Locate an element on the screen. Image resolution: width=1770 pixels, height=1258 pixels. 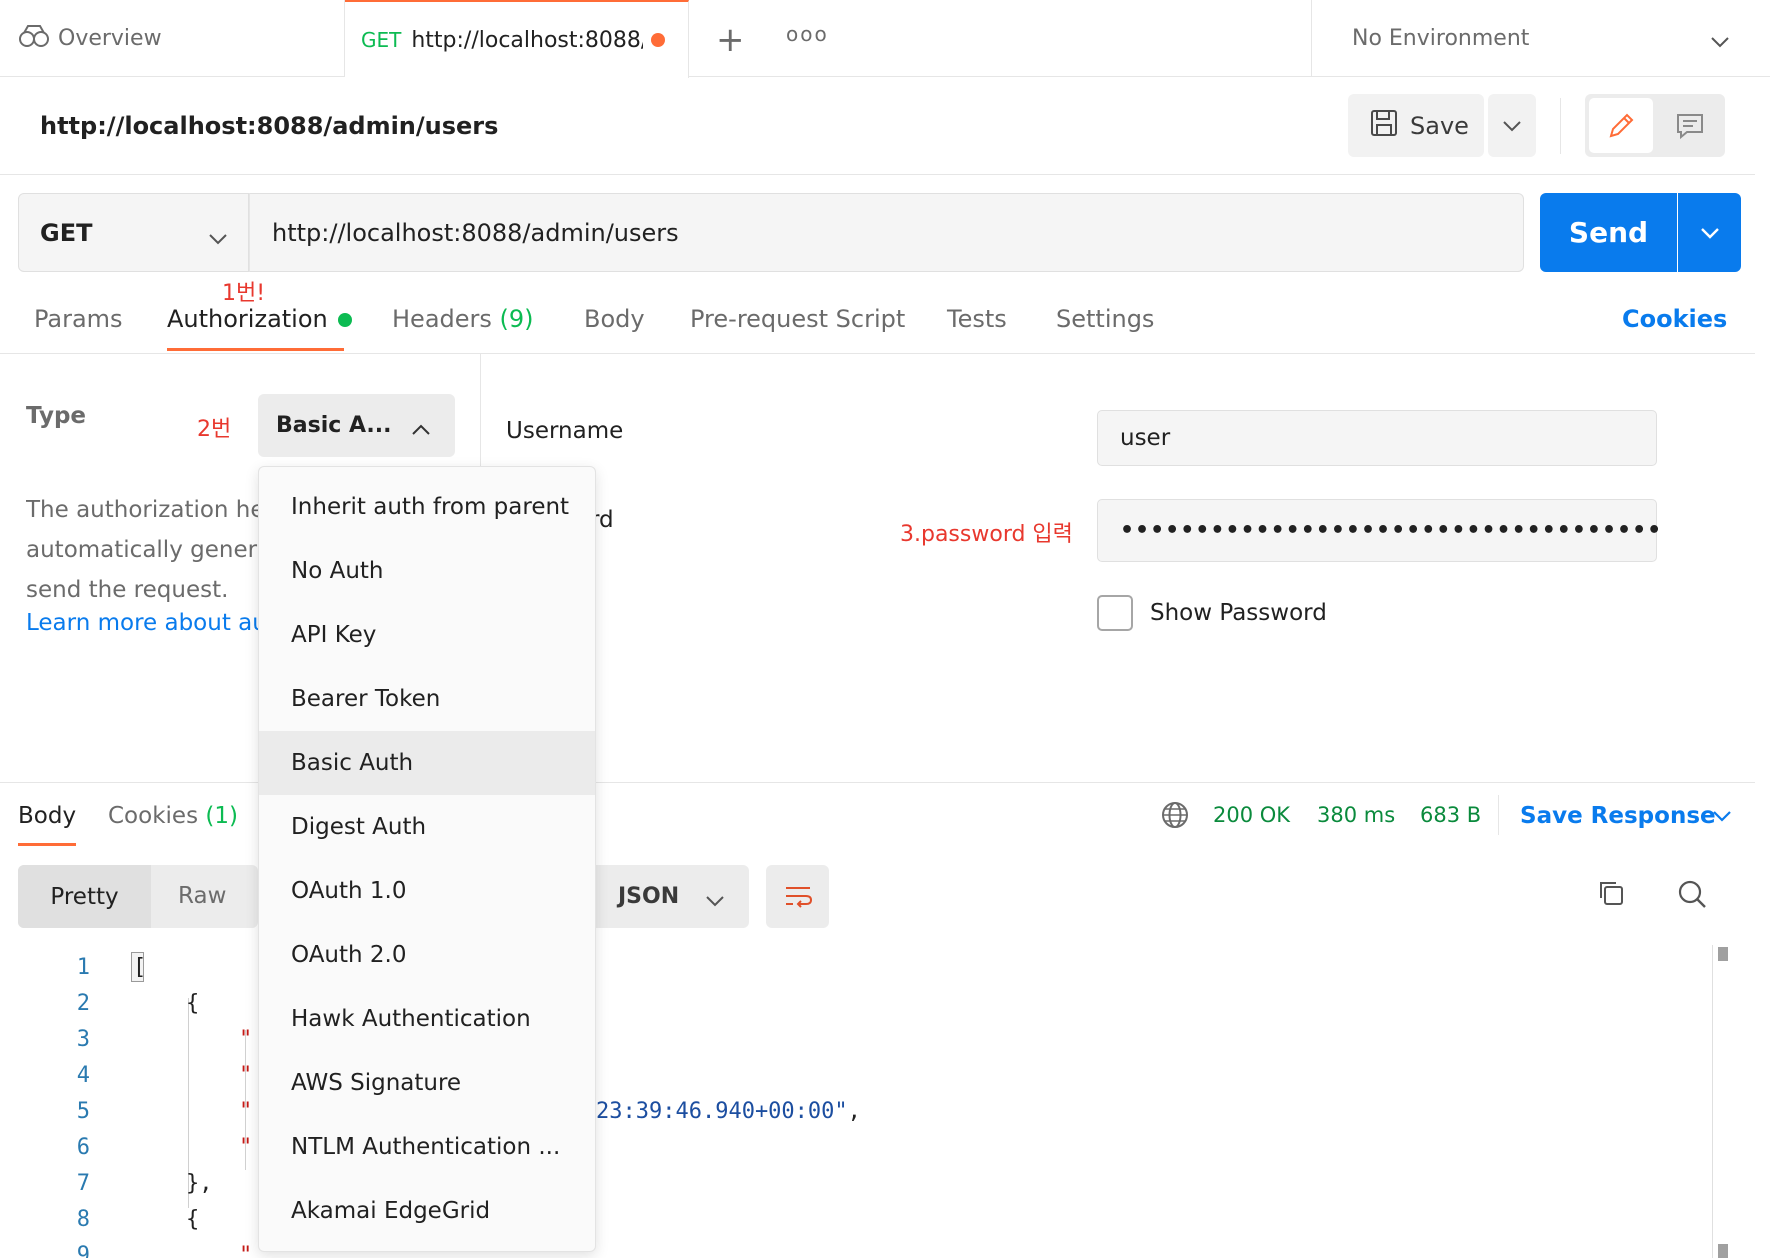
tab-headers: Headers (9) is located at coordinates (463, 319).